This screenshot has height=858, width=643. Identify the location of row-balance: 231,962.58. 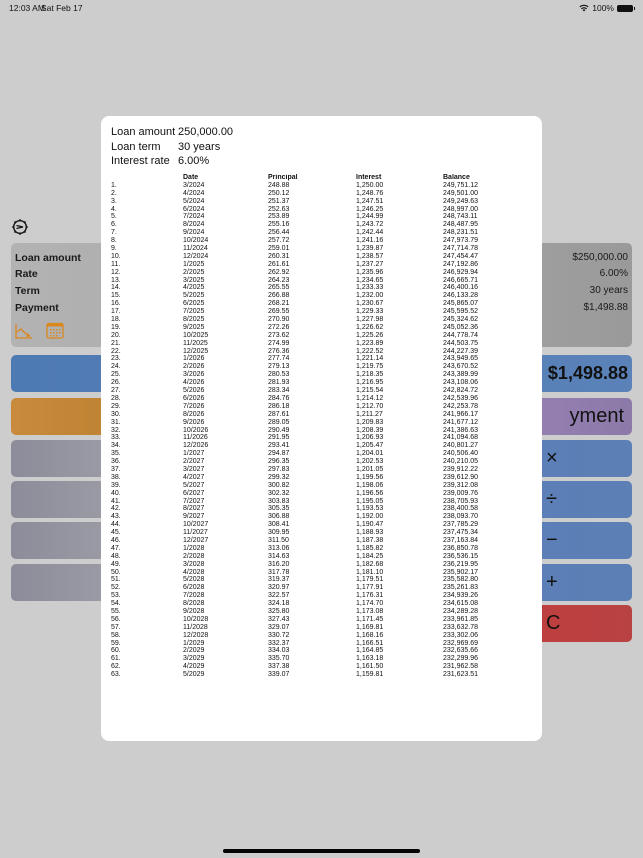
(461, 667).